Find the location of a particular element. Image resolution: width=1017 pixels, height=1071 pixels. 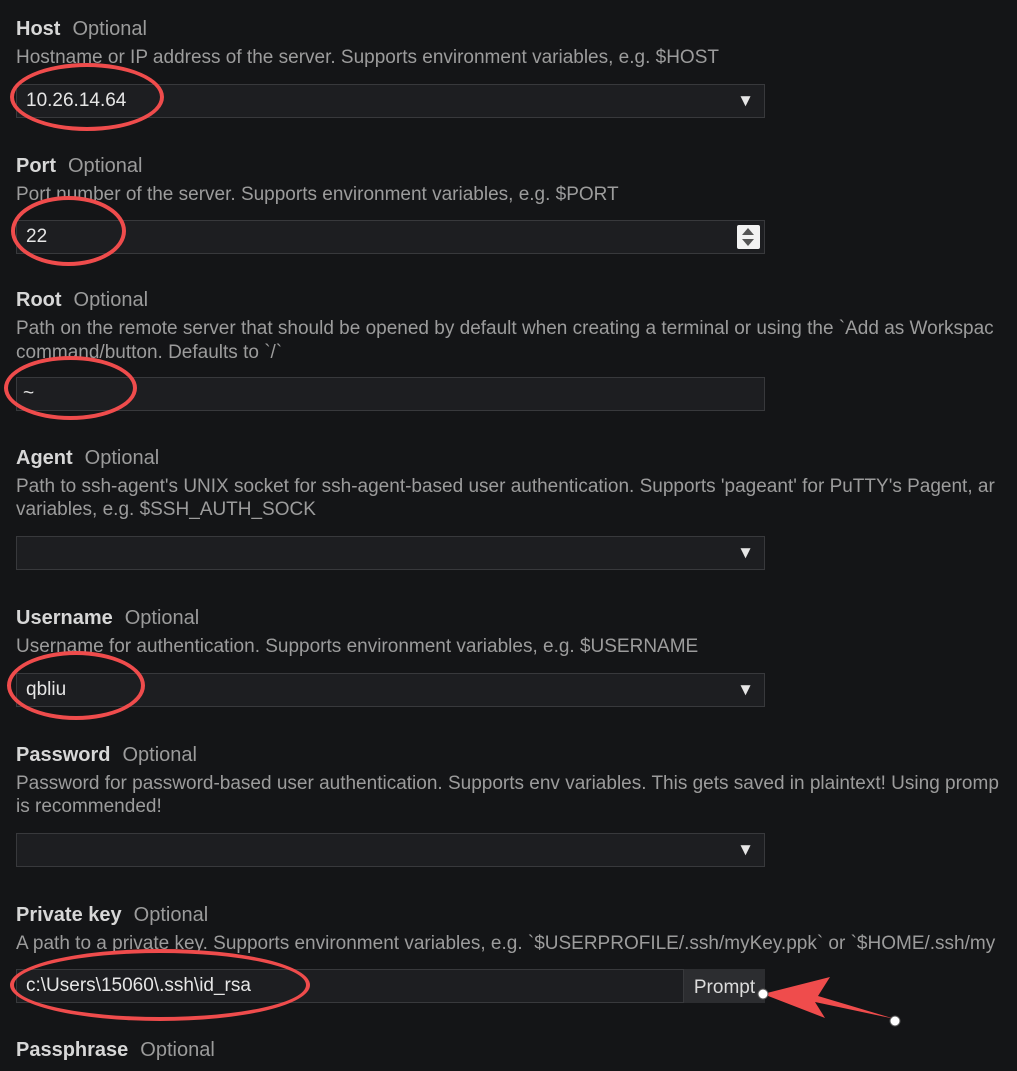

highlight-ellipse-host is located at coordinates (87, 97).